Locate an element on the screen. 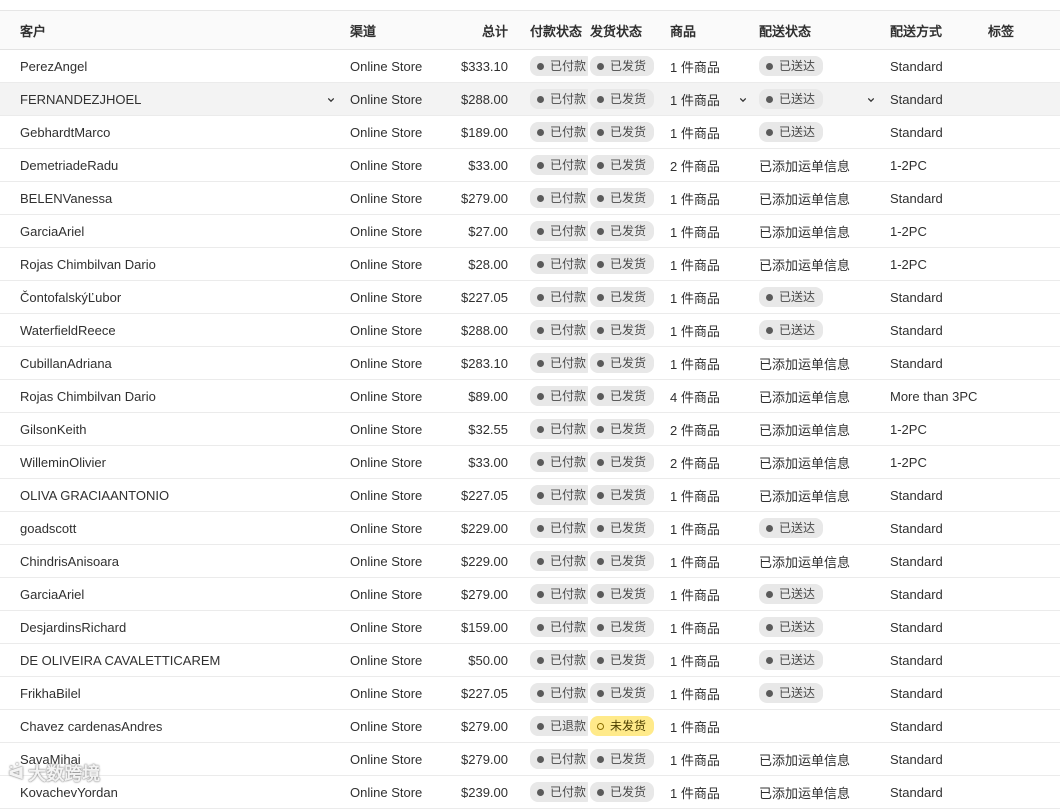  cell-customer: ČontofalskýĽubor is located at coordinates (172, 297).